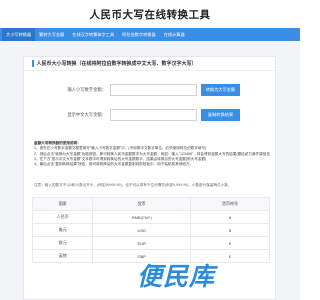 The height and width of the screenshot is (300, 320). Describe the element at coordinates (62, 204) in the screenshot. I see `column-header: 国家` at that location.